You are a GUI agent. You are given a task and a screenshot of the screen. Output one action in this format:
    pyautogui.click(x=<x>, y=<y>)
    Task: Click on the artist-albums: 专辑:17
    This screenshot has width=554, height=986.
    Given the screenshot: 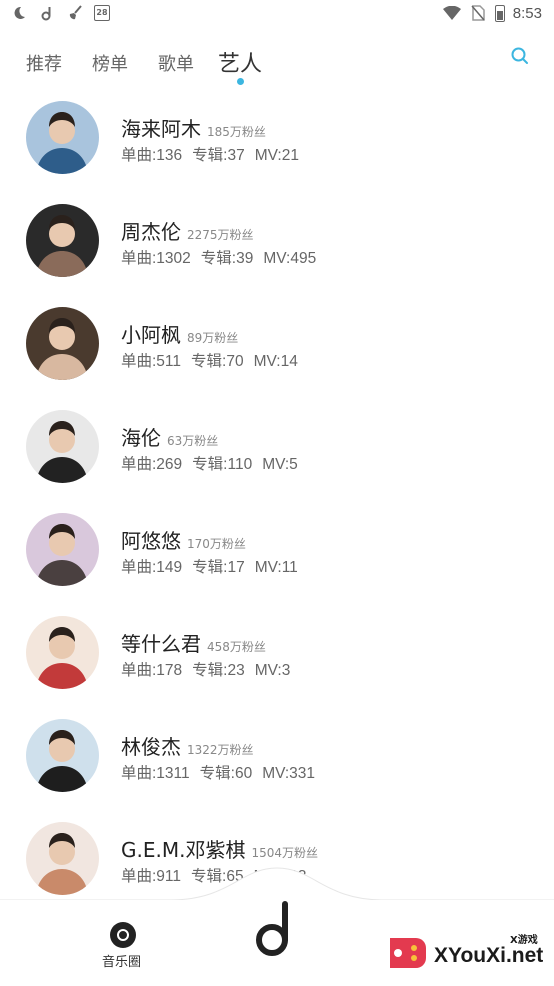 What is the action you would take?
    pyautogui.click(x=218, y=567)
    